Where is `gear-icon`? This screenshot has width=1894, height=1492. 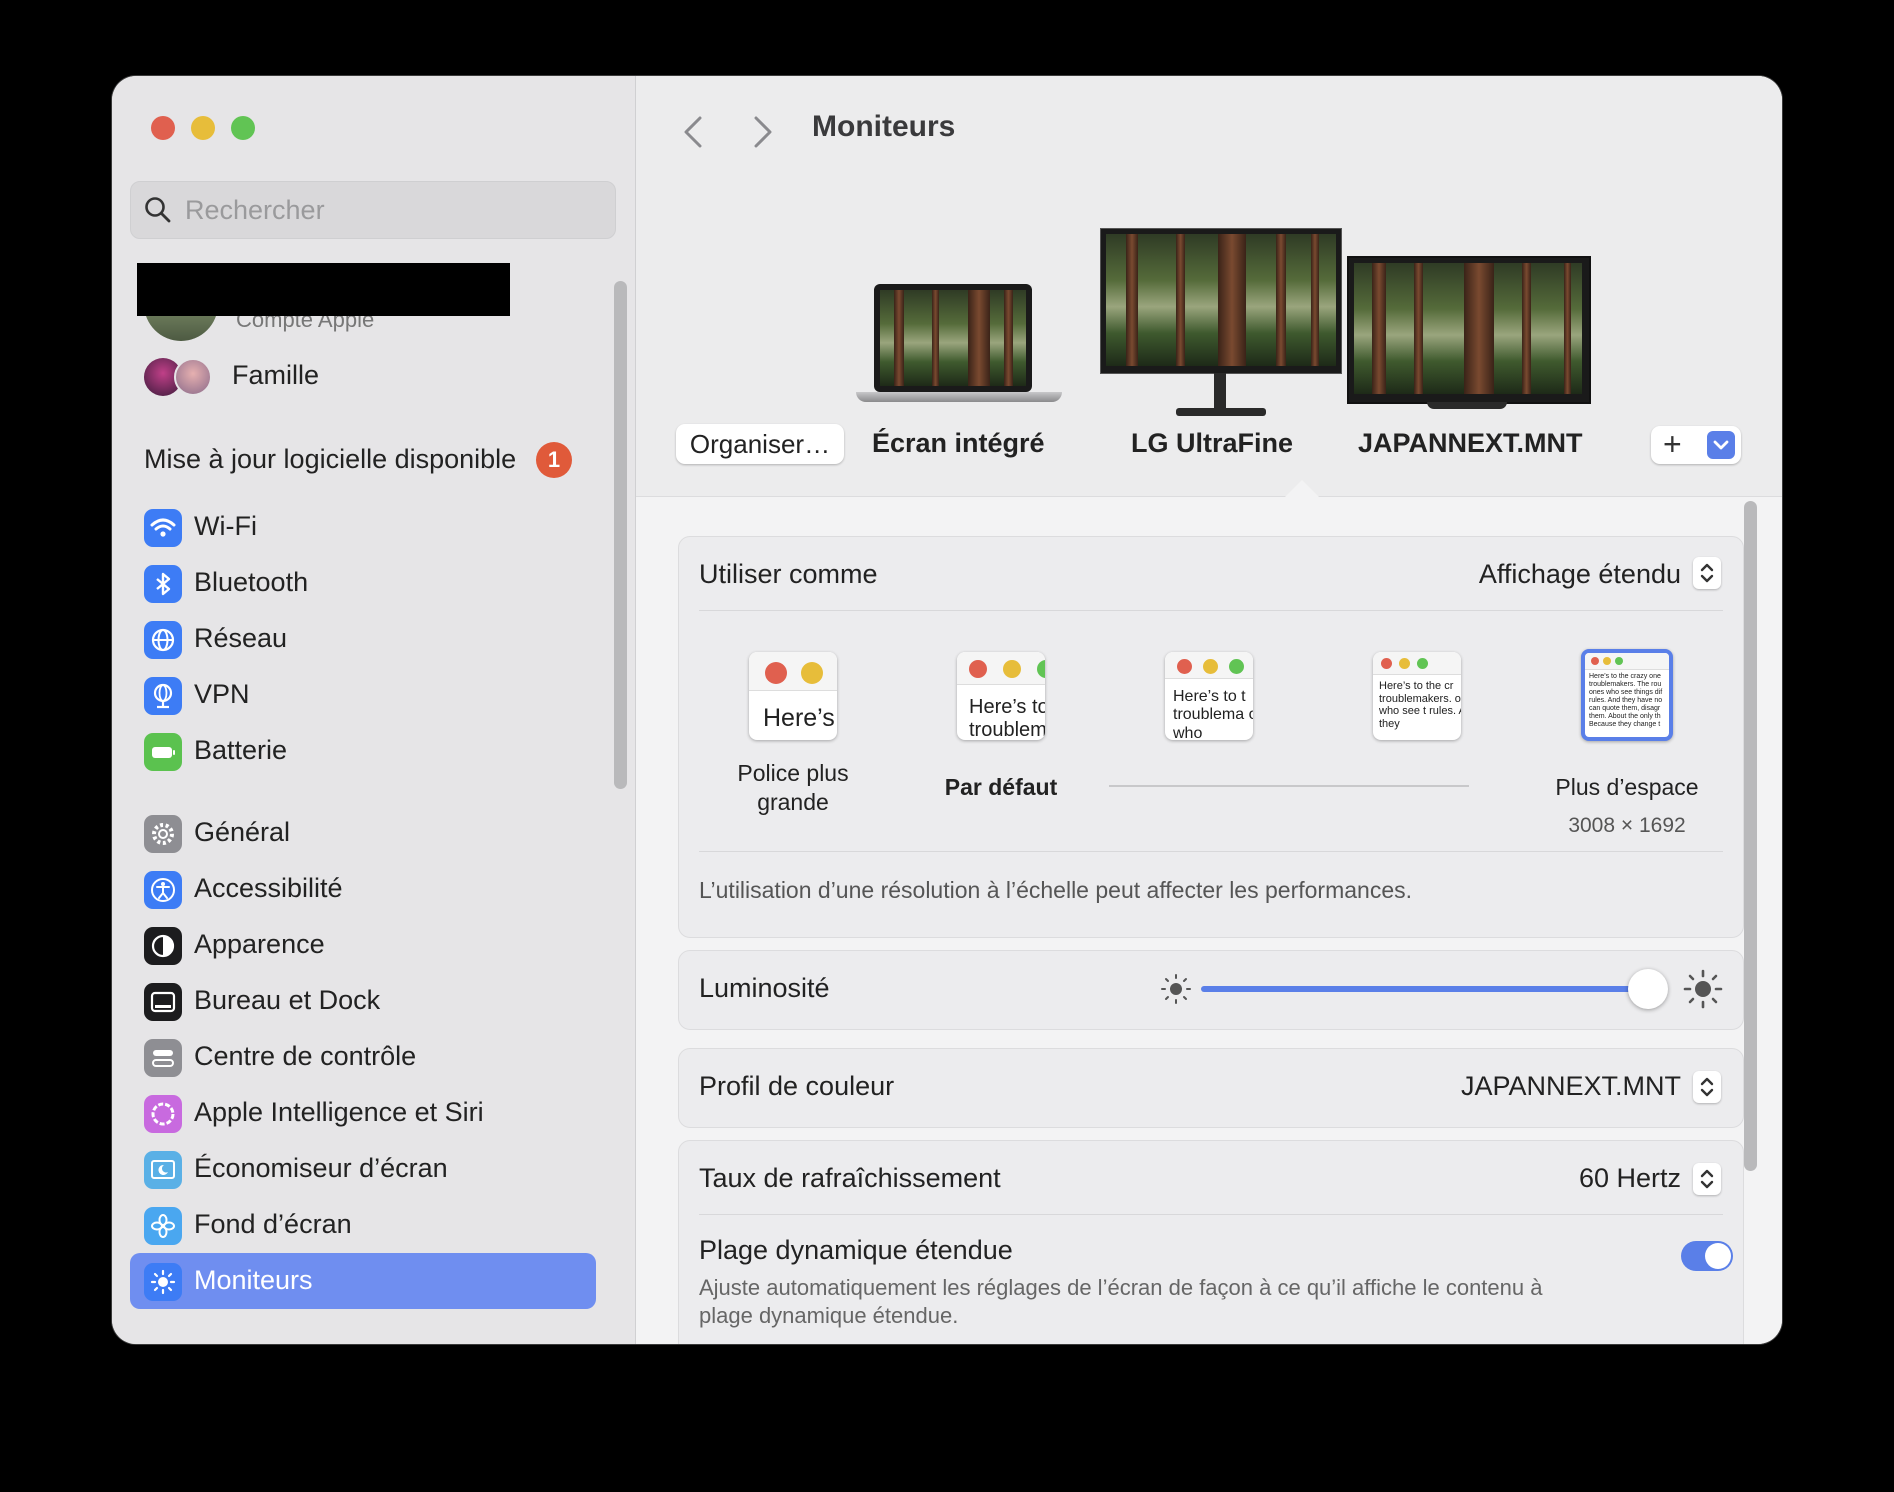 gear-icon is located at coordinates (163, 834).